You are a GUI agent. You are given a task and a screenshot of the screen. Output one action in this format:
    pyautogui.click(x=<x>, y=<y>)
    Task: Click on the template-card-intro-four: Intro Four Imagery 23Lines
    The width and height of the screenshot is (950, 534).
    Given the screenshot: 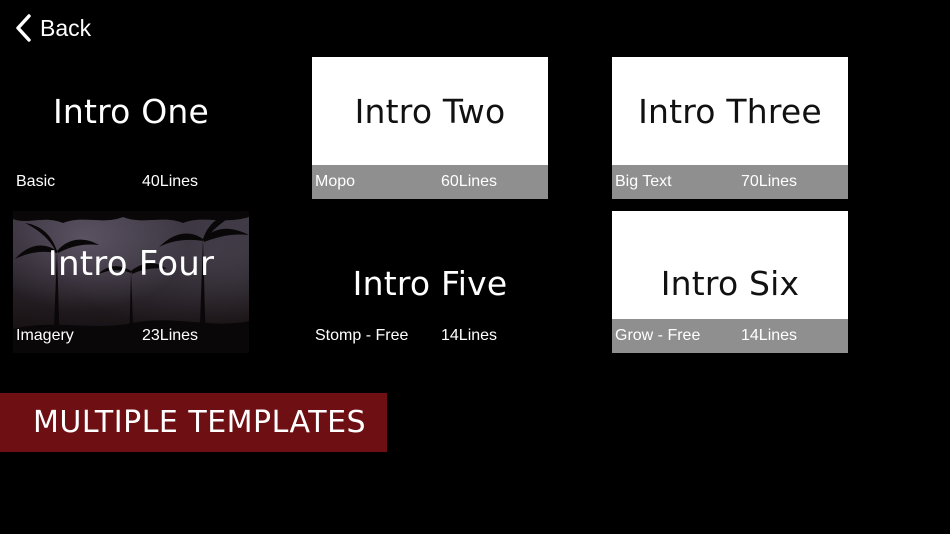 What is the action you would take?
    pyautogui.click(x=131, y=282)
    